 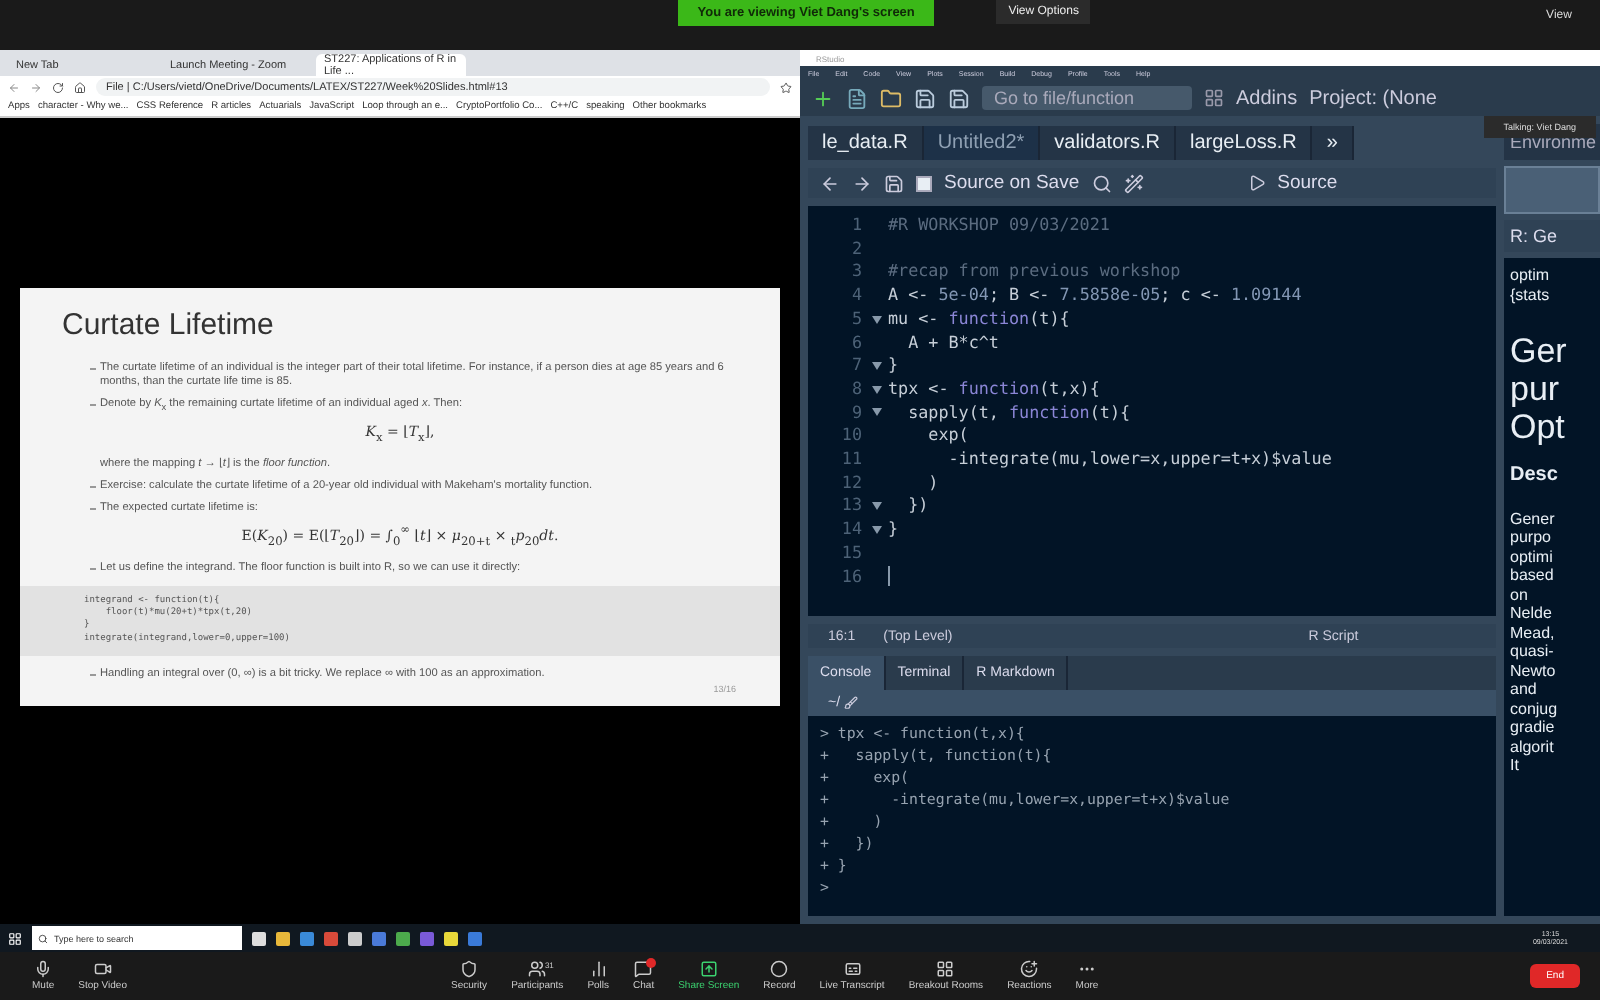 I want to click on line-number: 2, so click(x=856, y=249).